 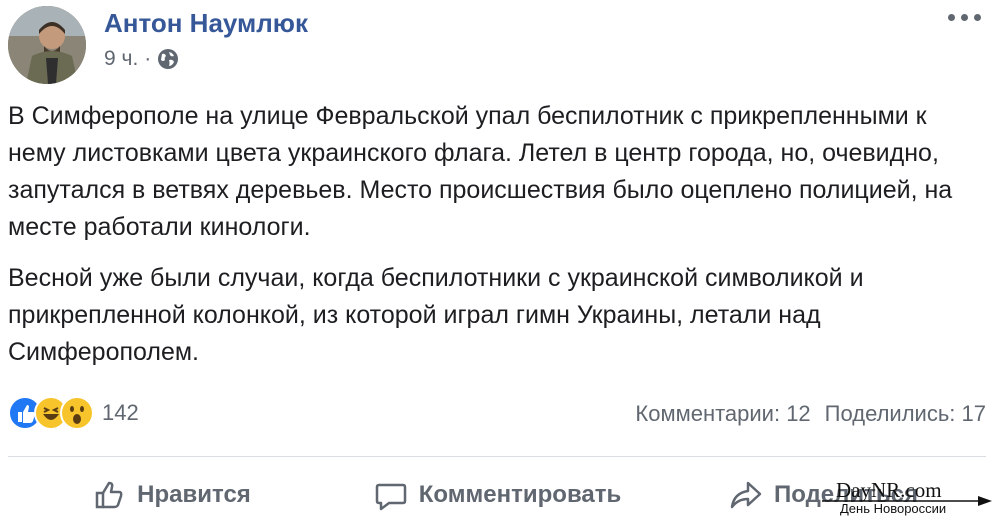 I want to click on more-options-button, so click(x=966, y=17).